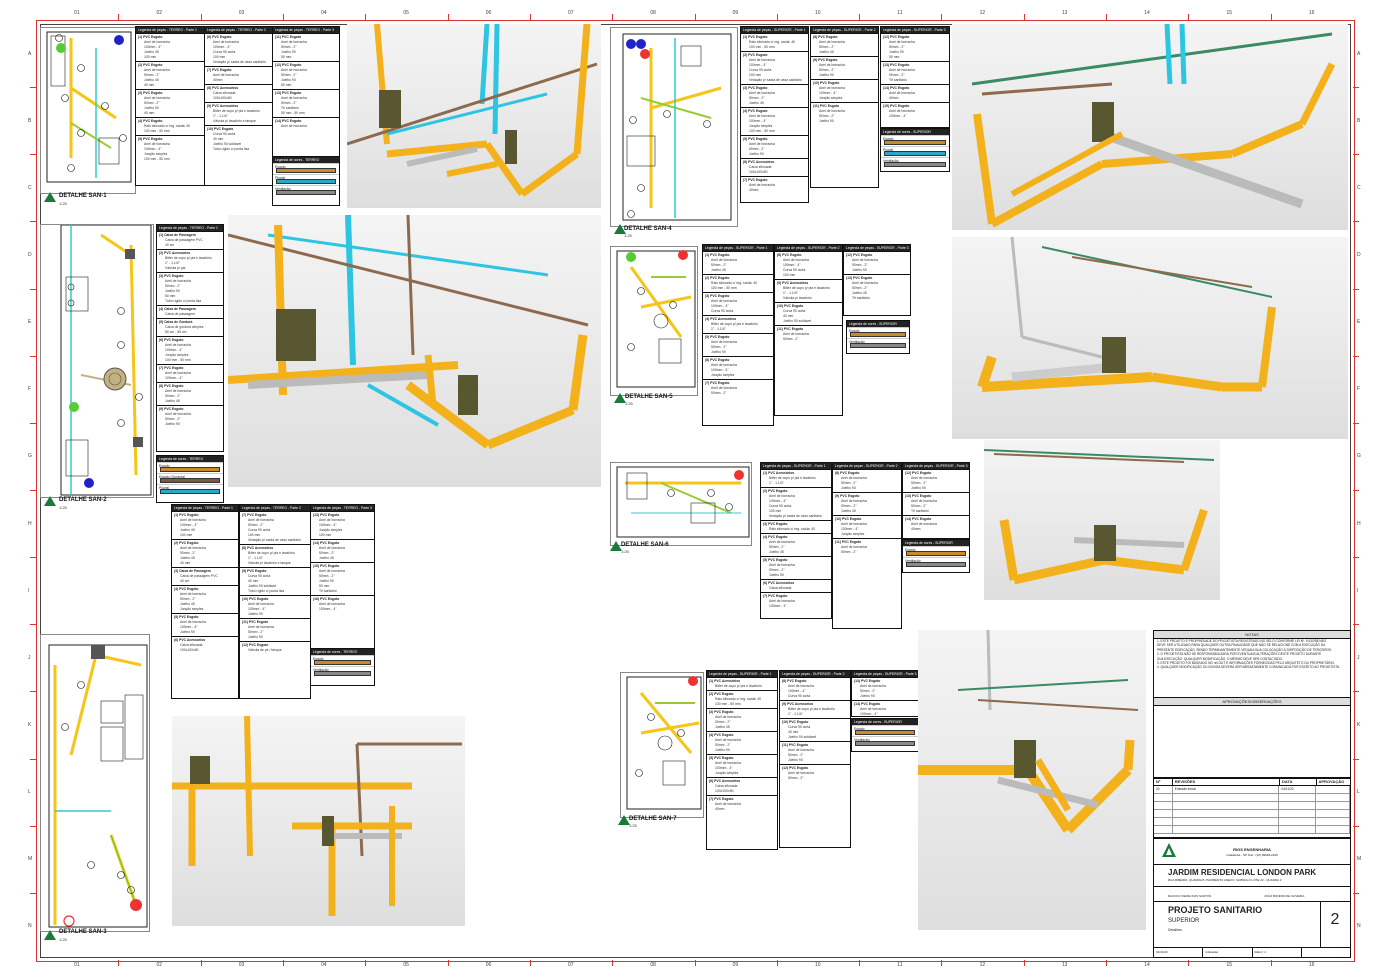 The image size is (1379, 980). What do you see at coordinates (149, 113) in the screenshot?
I see `part-description: 40 mm` at bounding box center [149, 113].